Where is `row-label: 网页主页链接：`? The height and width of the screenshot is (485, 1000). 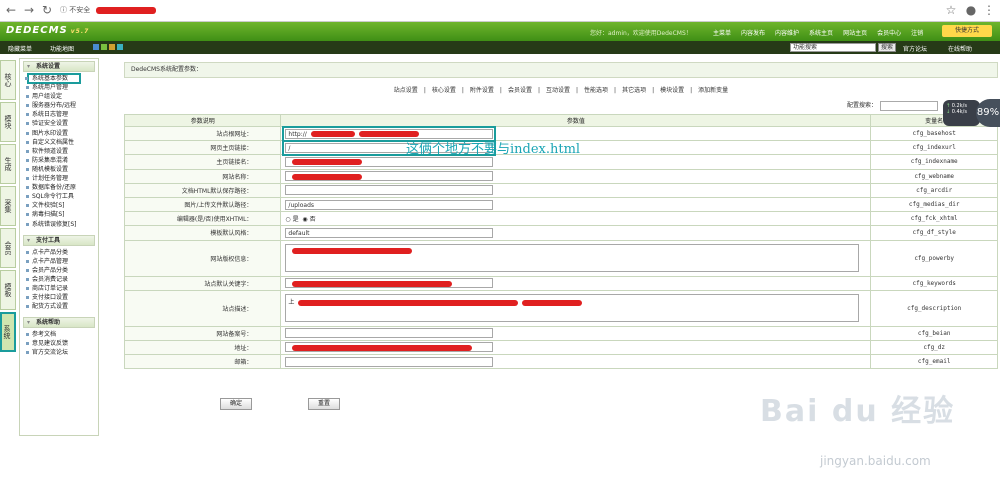 row-label: 网页主页链接： is located at coordinates (202, 148).